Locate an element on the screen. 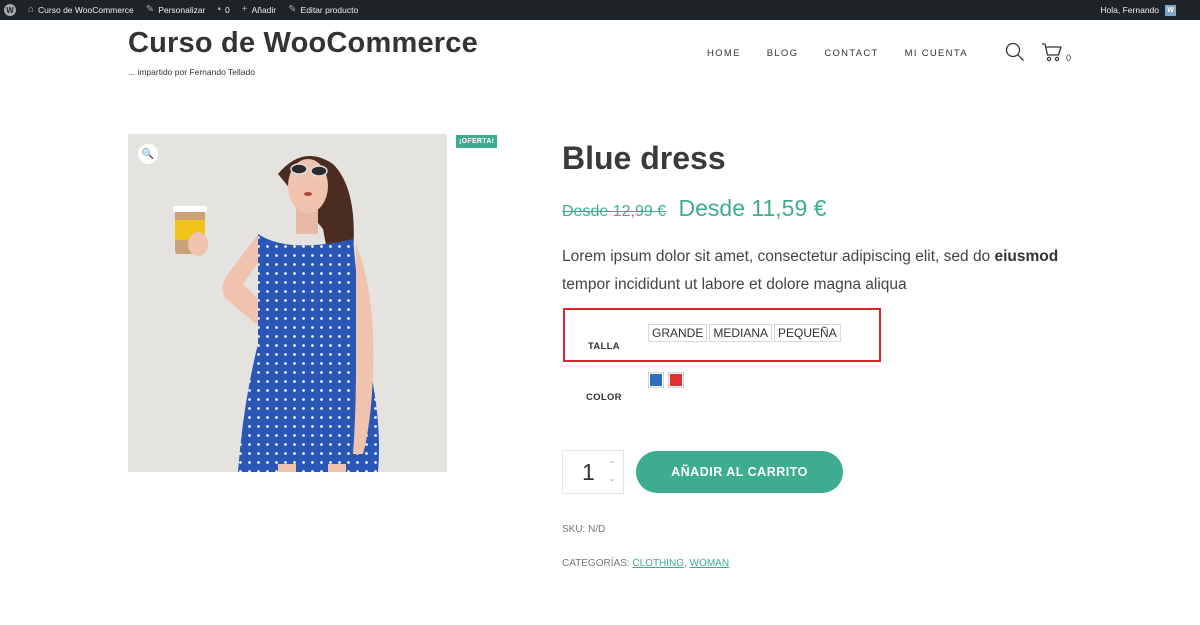 This screenshot has width=1200, height=625. product-title: Blue dress is located at coordinates (644, 158).